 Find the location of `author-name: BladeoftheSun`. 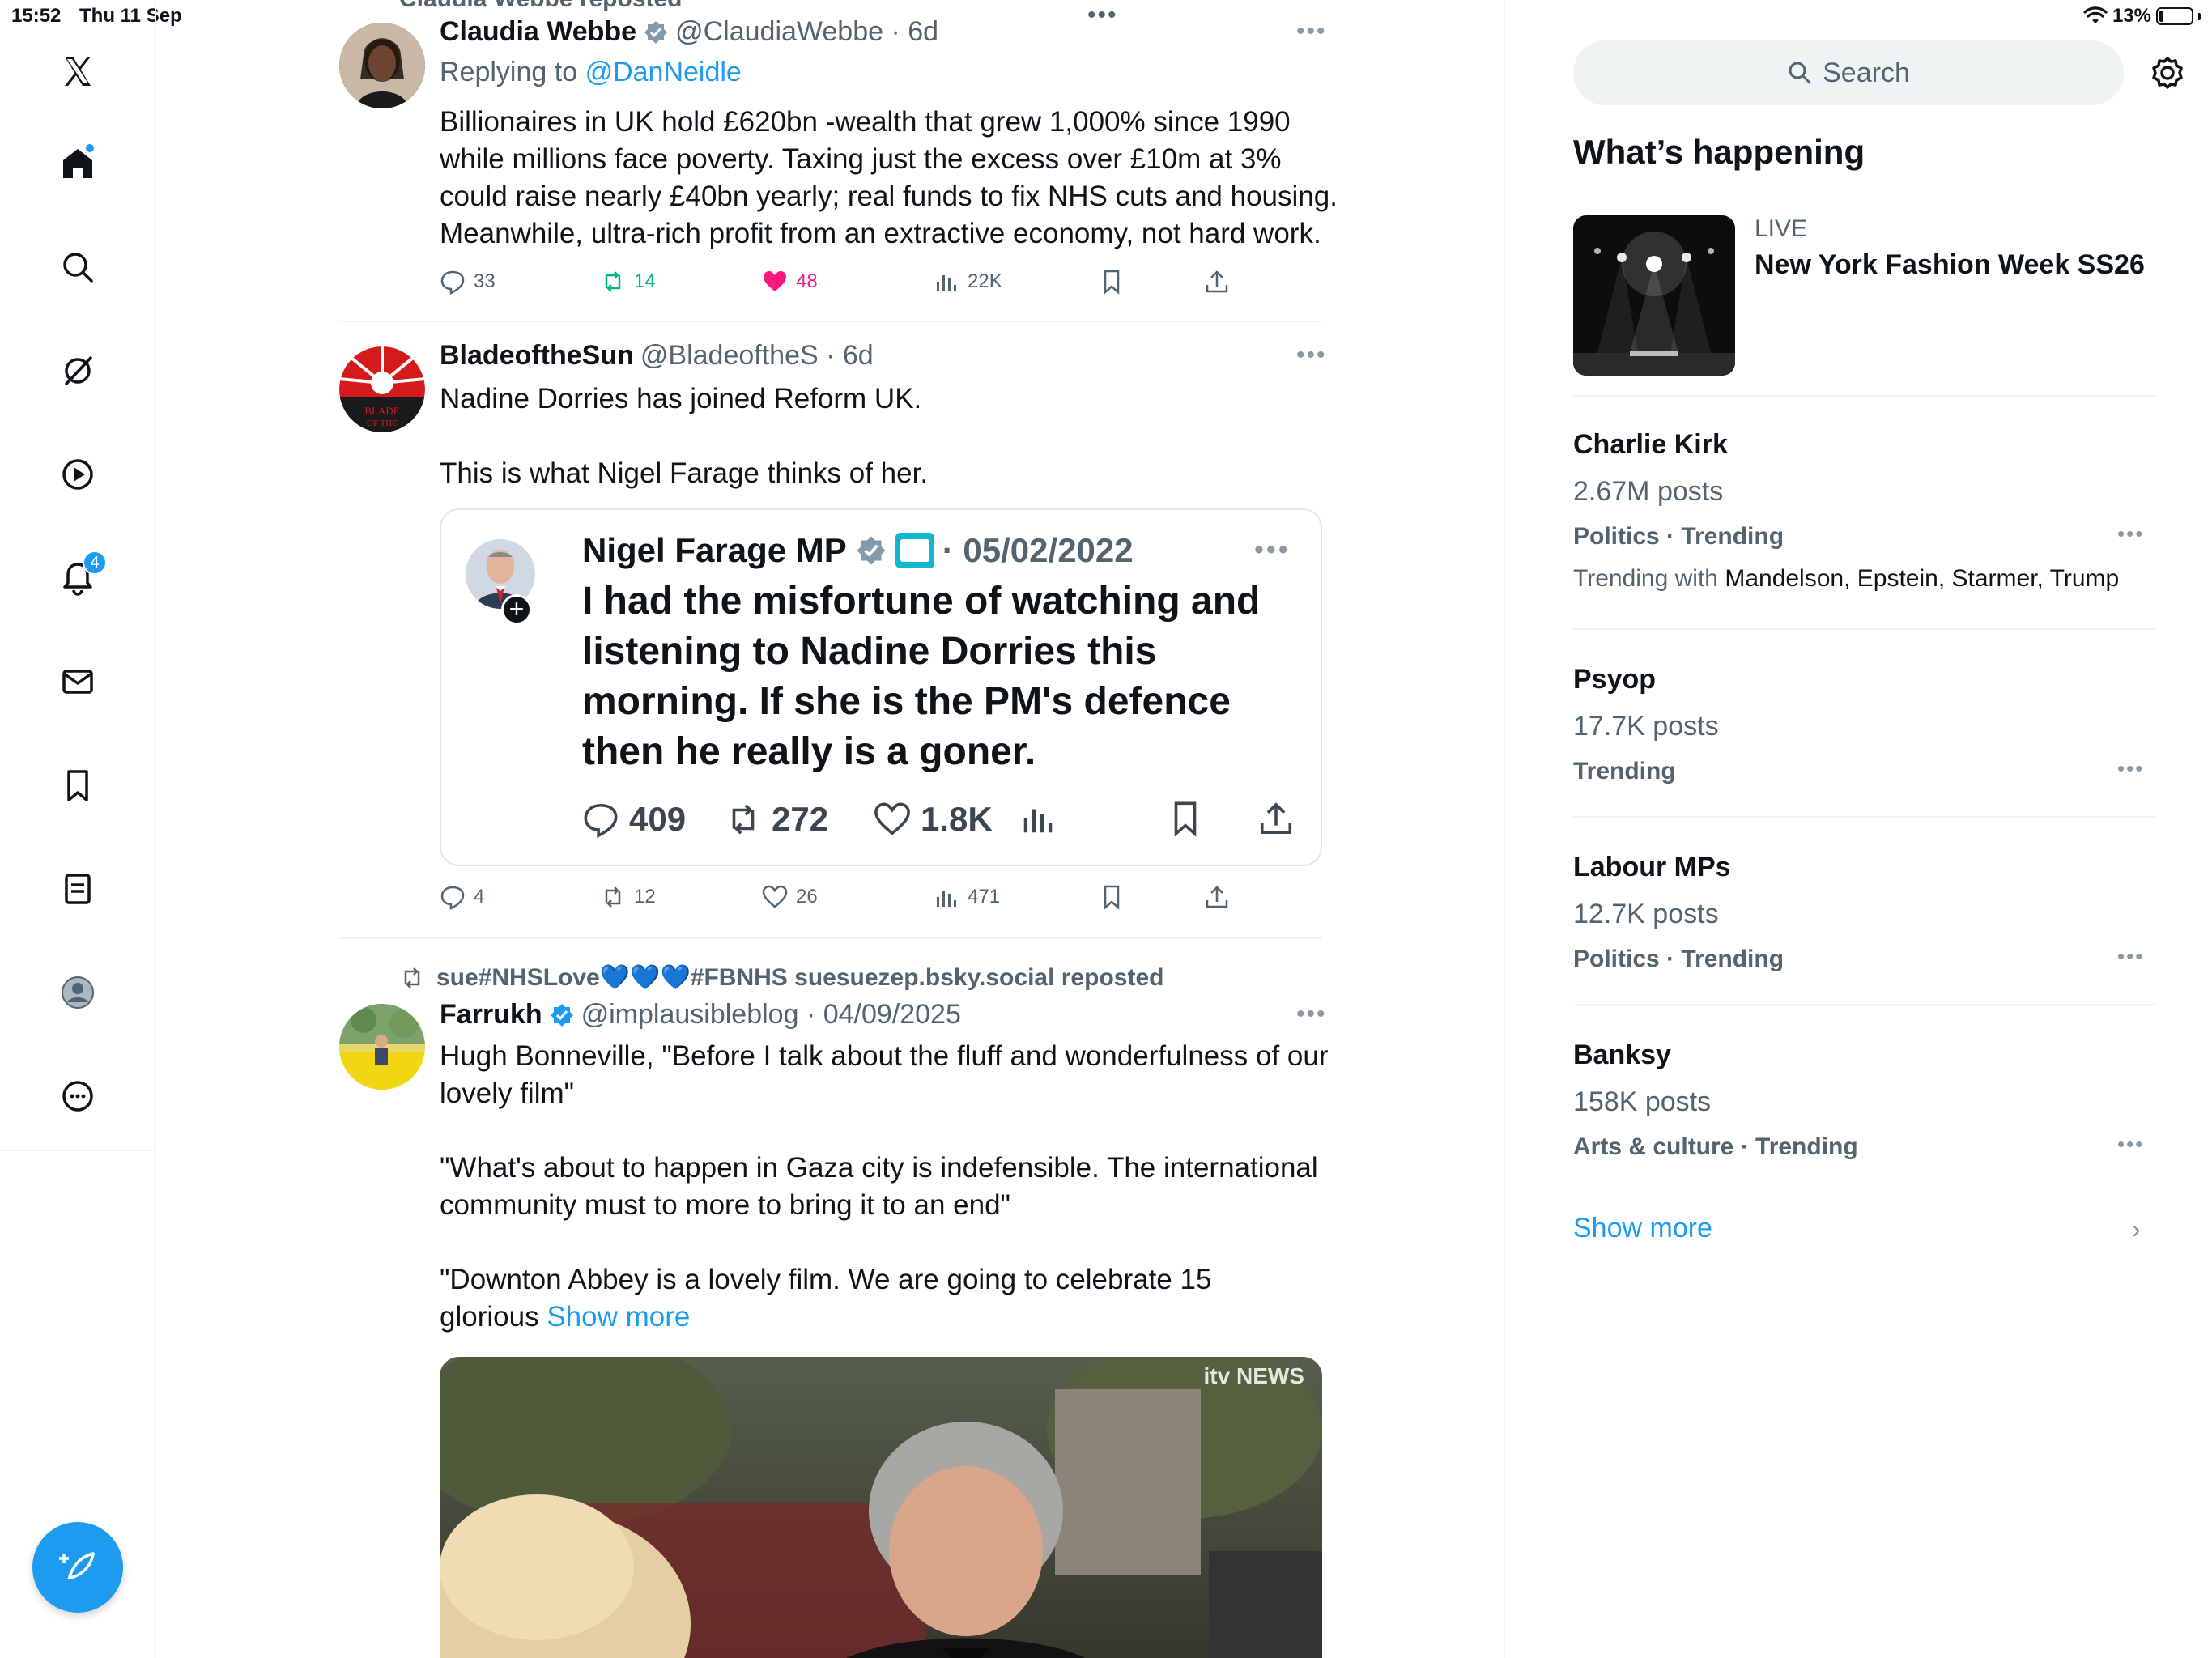

author-name: BladeoftheSun is located at coordinates (537, 356).